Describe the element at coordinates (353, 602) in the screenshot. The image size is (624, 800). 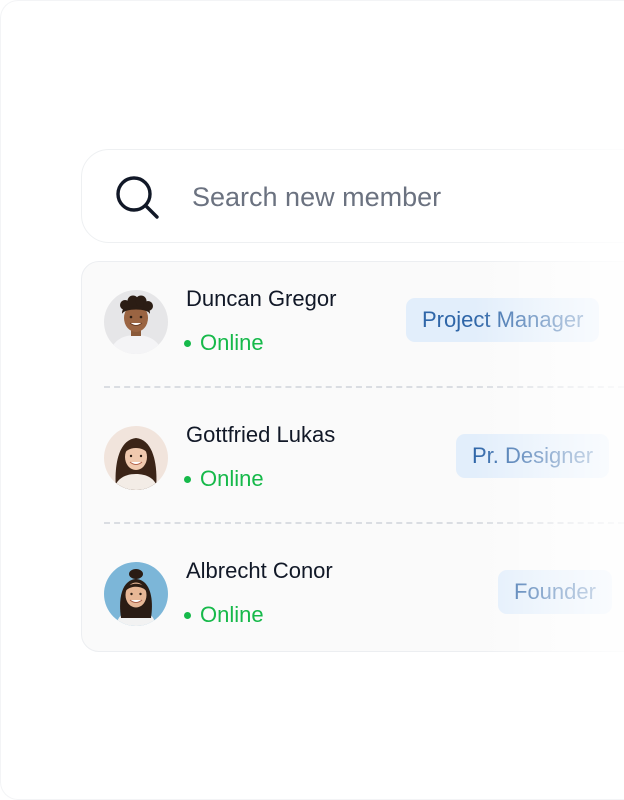
I see `member-row: Albrecht Conor Online Founder` at that location.